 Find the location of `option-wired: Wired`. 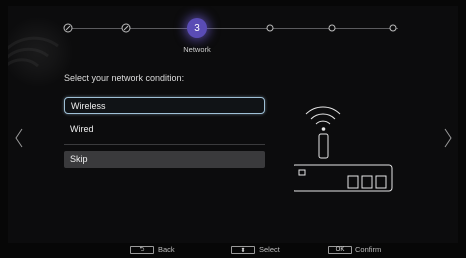

option-wired: Wired is located at coordinates (164, 129).